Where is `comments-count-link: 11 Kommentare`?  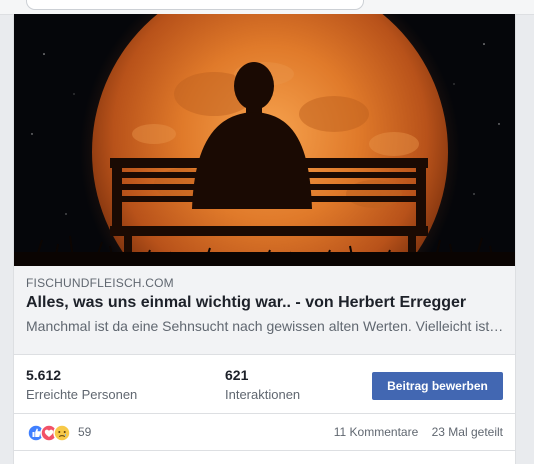 comments-count-link: 11 Kommentare is located at coordinates (376, 432).